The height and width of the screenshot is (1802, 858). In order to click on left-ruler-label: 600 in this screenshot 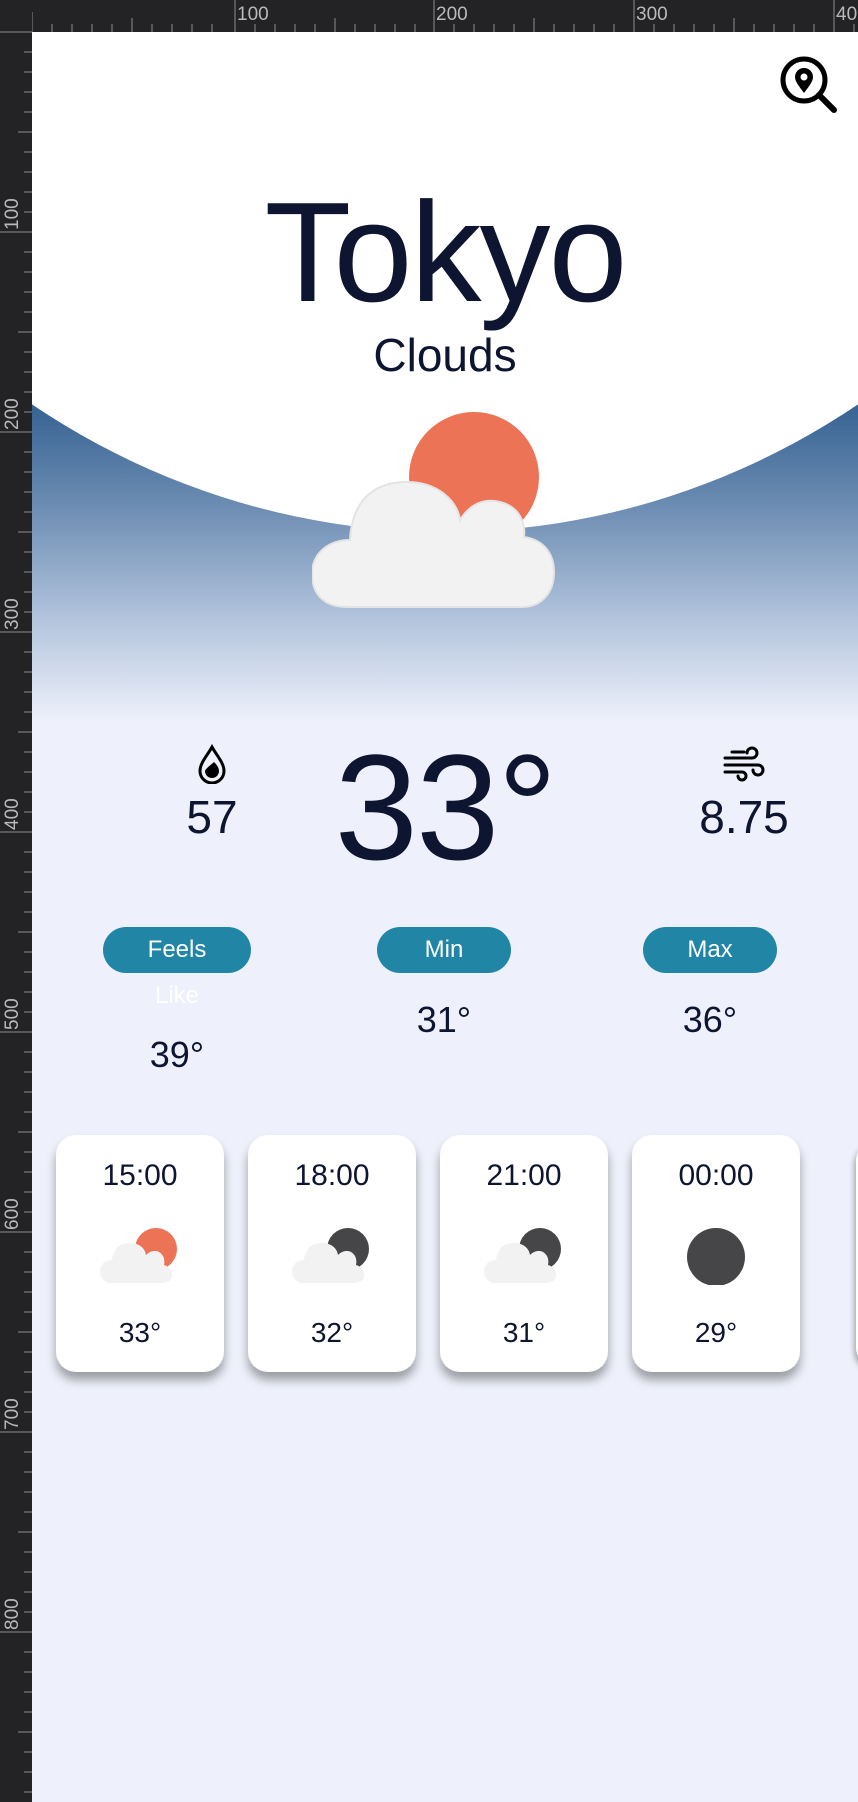, I will do `click(12, 1214)`.